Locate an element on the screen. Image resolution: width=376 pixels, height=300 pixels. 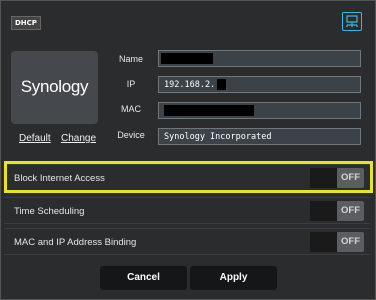
device-label: Device is located at coordinates (131, 135).